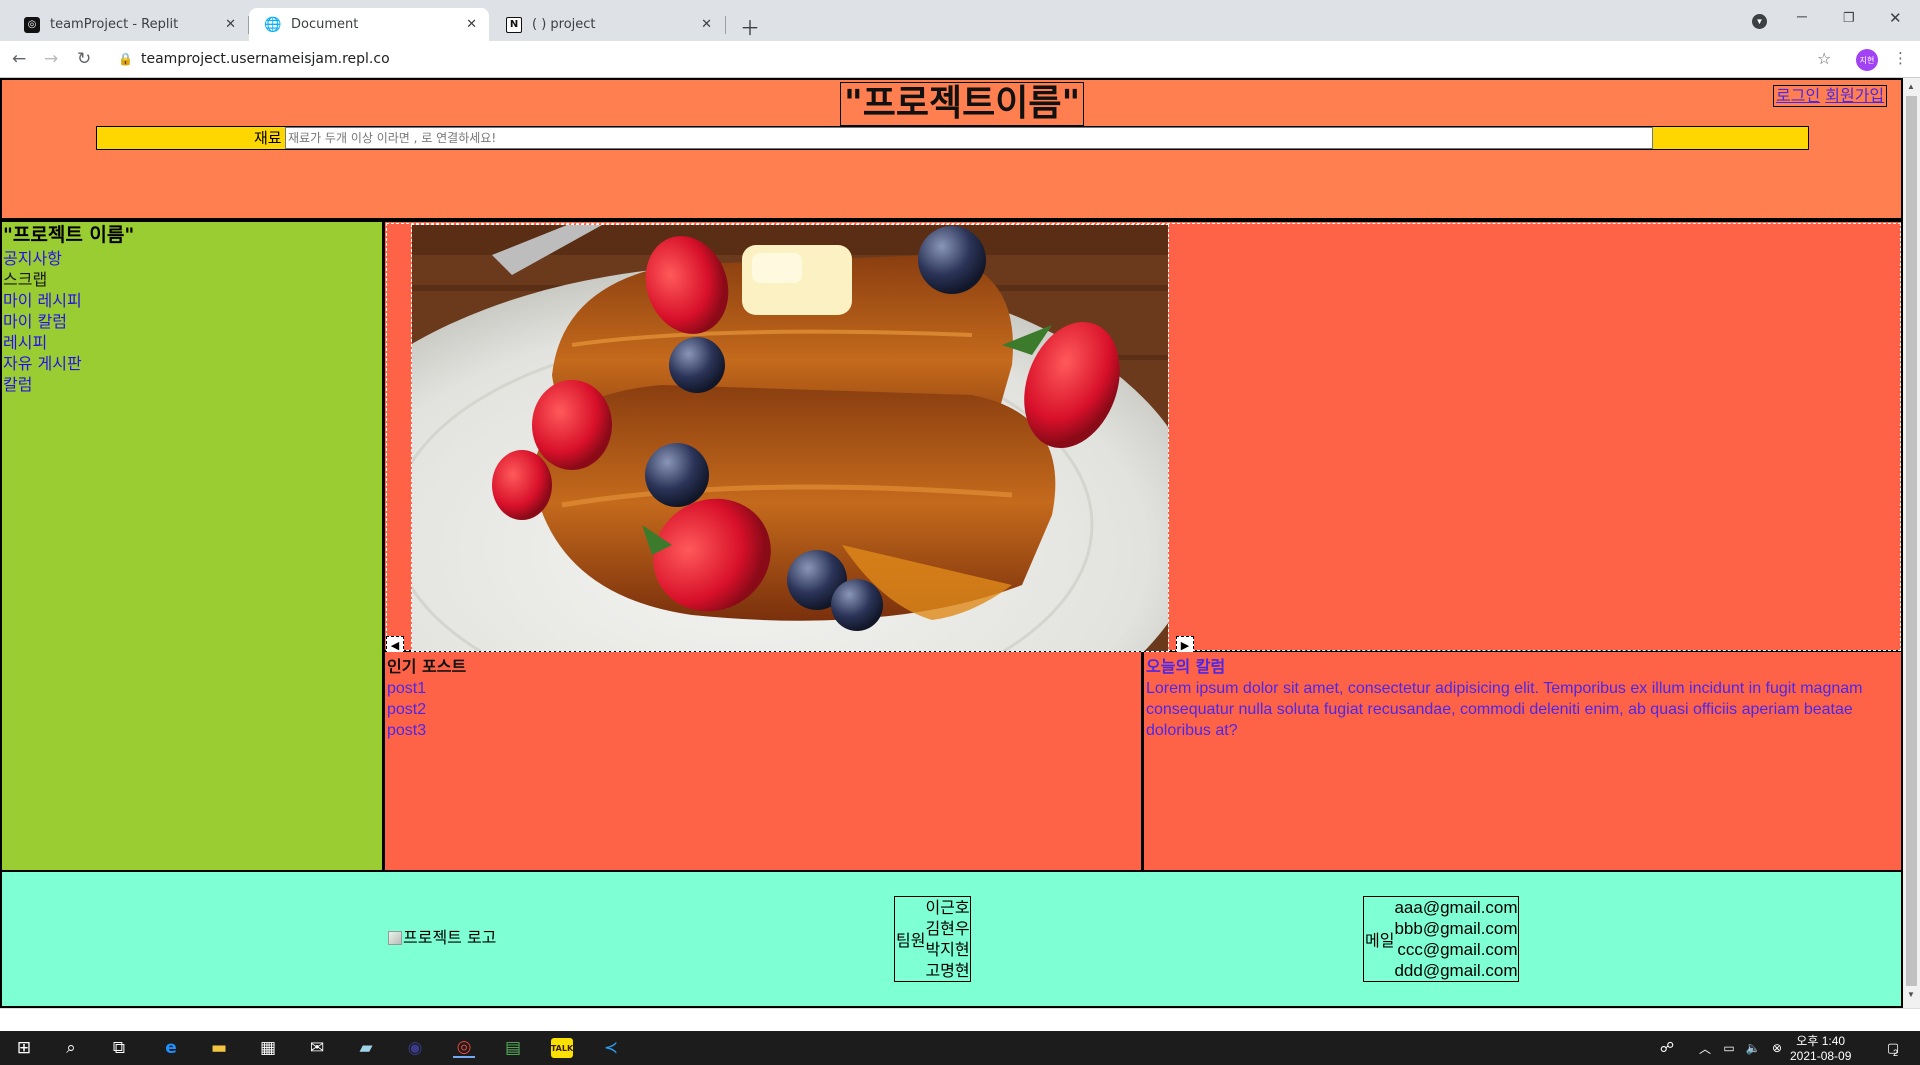  What do you see at coordinates (911, 940) in the screenshot?
I see `team-label: 팀원` at bounding box center [911, 940].